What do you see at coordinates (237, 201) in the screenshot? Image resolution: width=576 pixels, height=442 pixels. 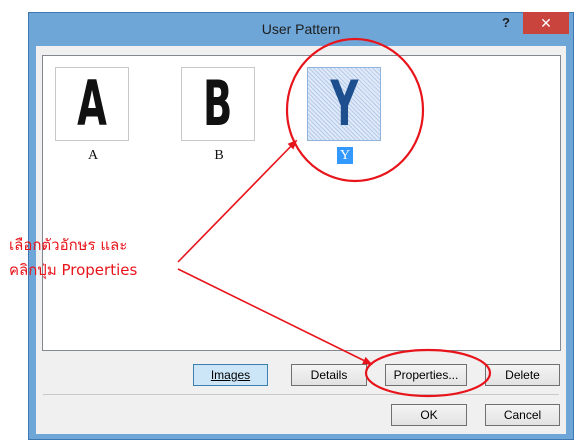 I see `arrow-to-selection` at bounding box center [237, 201].